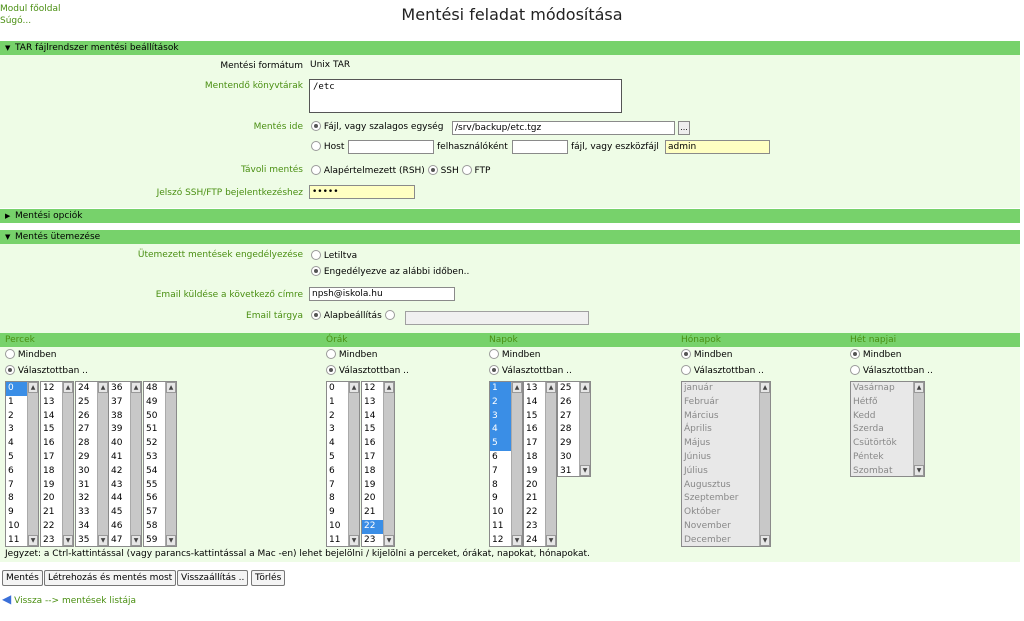 This screenshot has width=1024, height=621. What do you see at coordinates (720, 513) in the screenshot?
I see `list-option: Október` at bounding box center [720, 513].